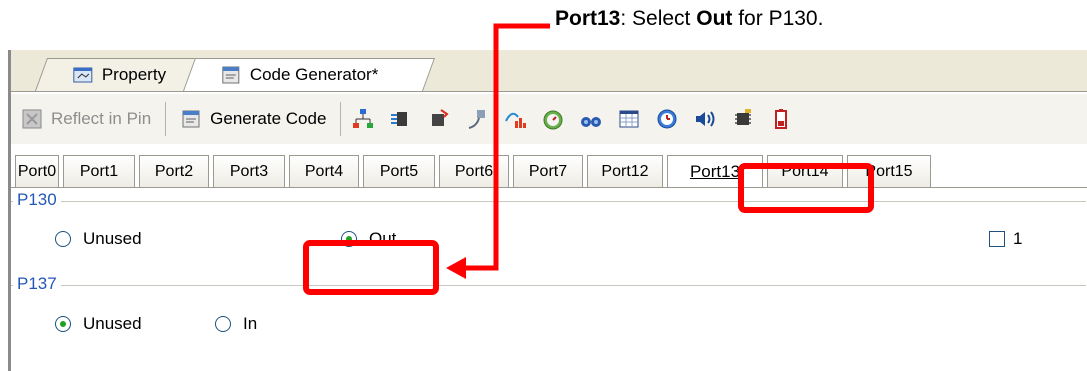 This screenshot has width=1087, height=371. Describe the element at coordinates (456, 268) in the screenshot. I see `annotation-arrowhead` at that location.